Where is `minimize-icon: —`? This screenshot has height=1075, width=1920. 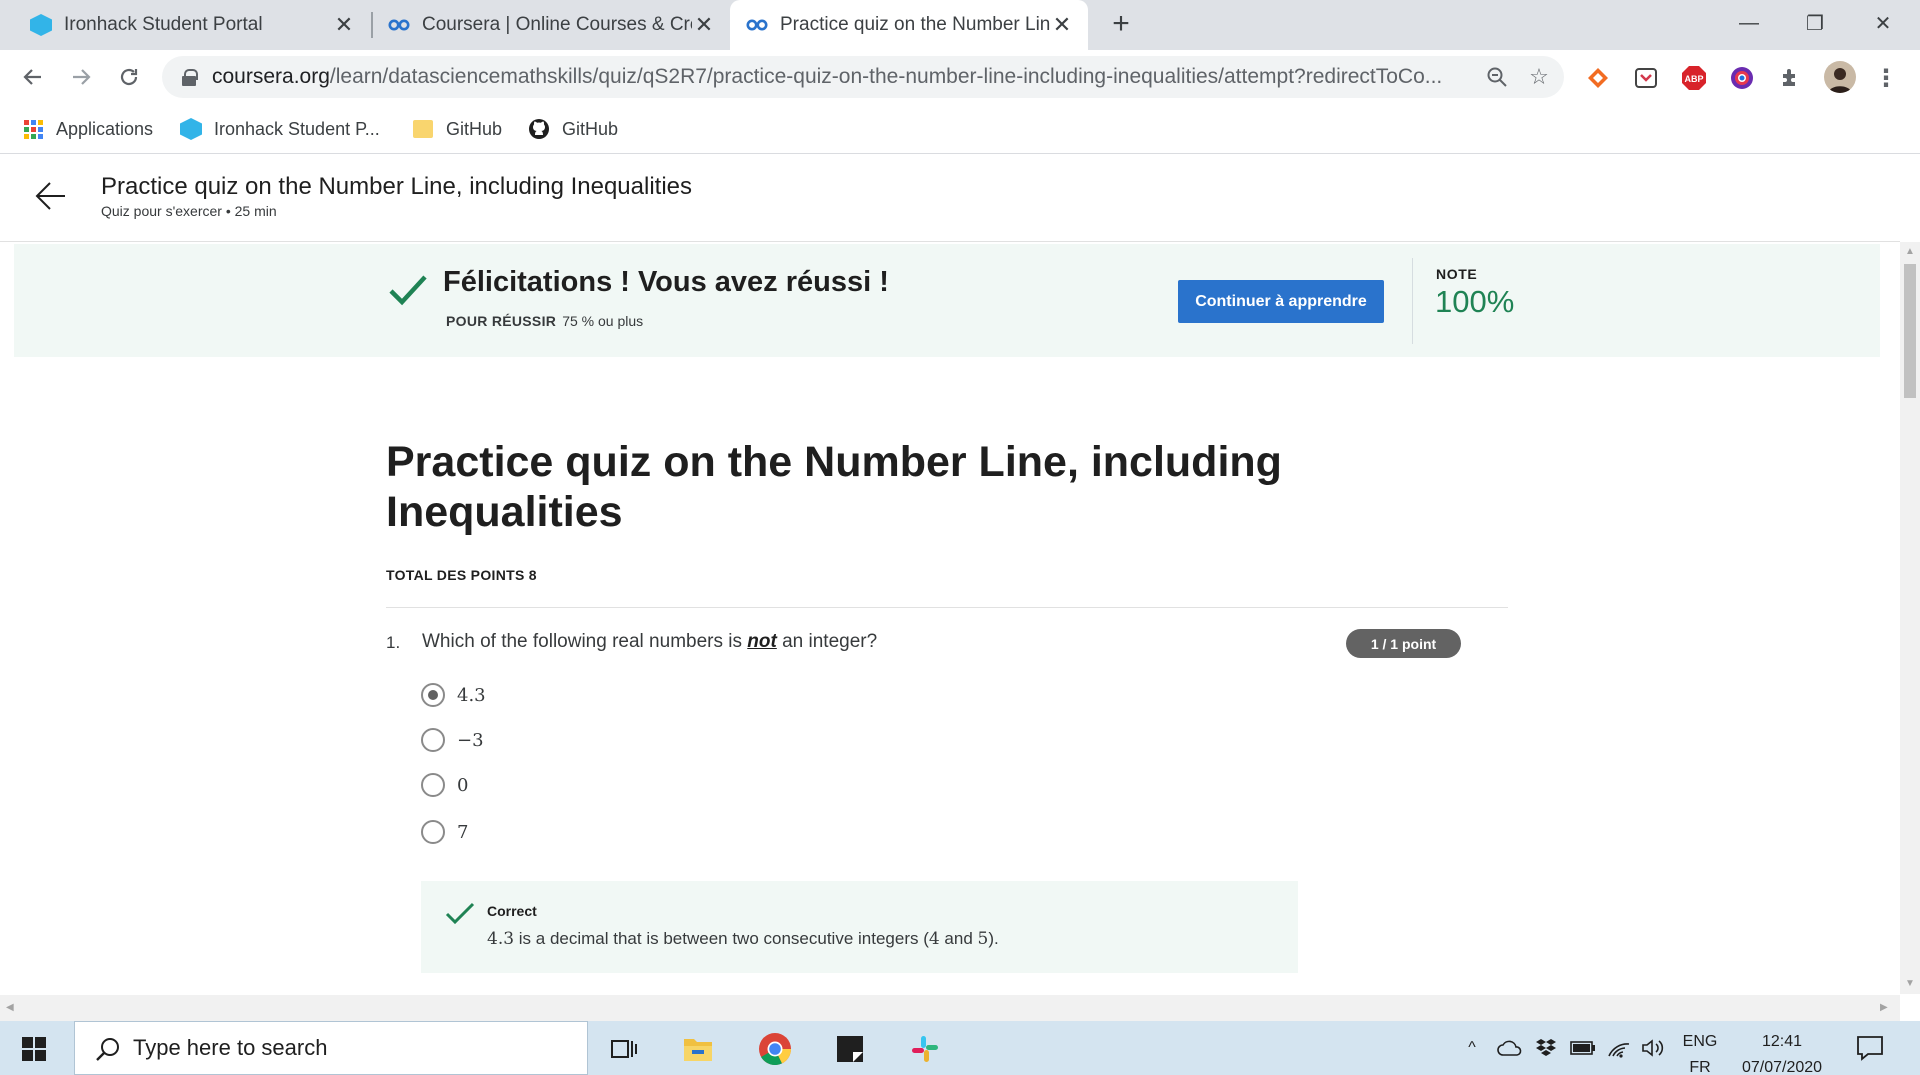 minimize-icon: — is located at coordinates (1749, 23).